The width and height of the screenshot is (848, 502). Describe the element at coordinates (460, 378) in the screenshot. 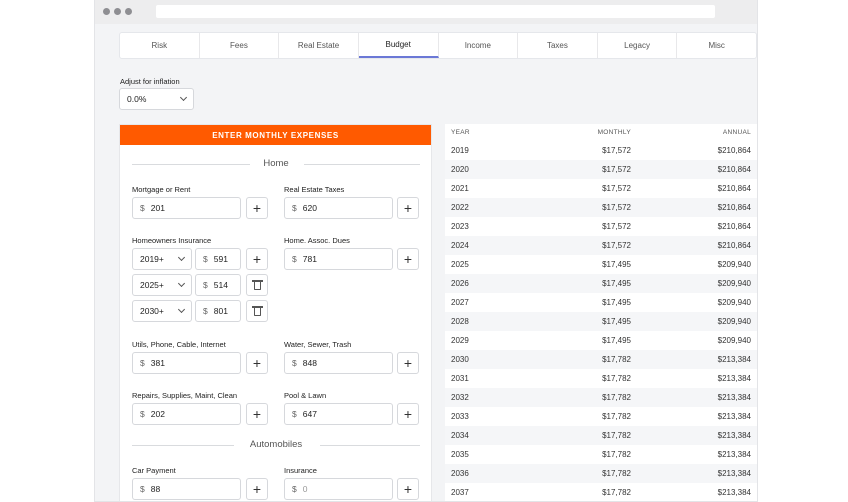

I see `cell-year: 2031` at that location.